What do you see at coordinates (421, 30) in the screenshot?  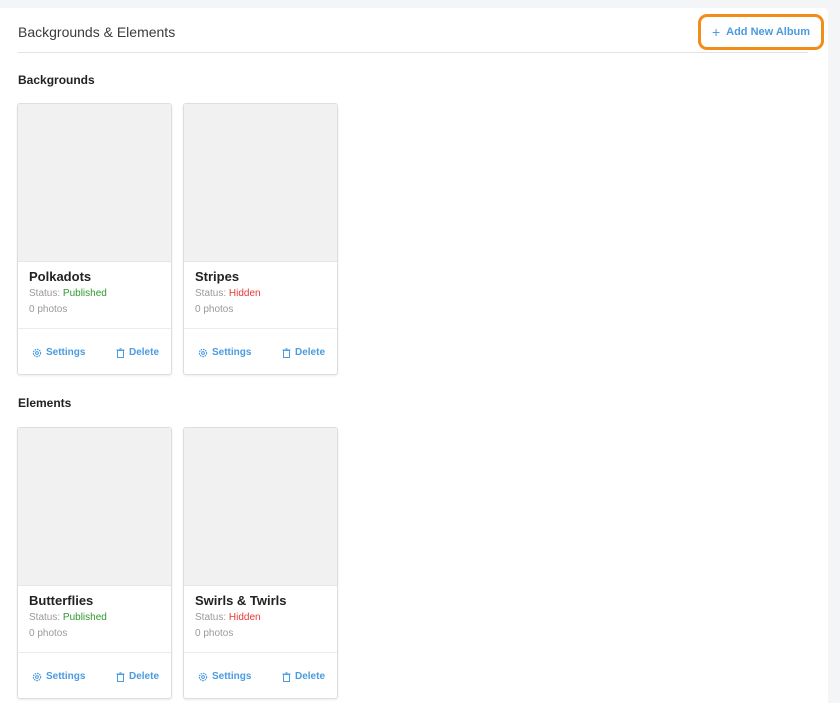 I see `page-header: Backgrounds & Elements + Add New Album` at bounding box center [421, 30].